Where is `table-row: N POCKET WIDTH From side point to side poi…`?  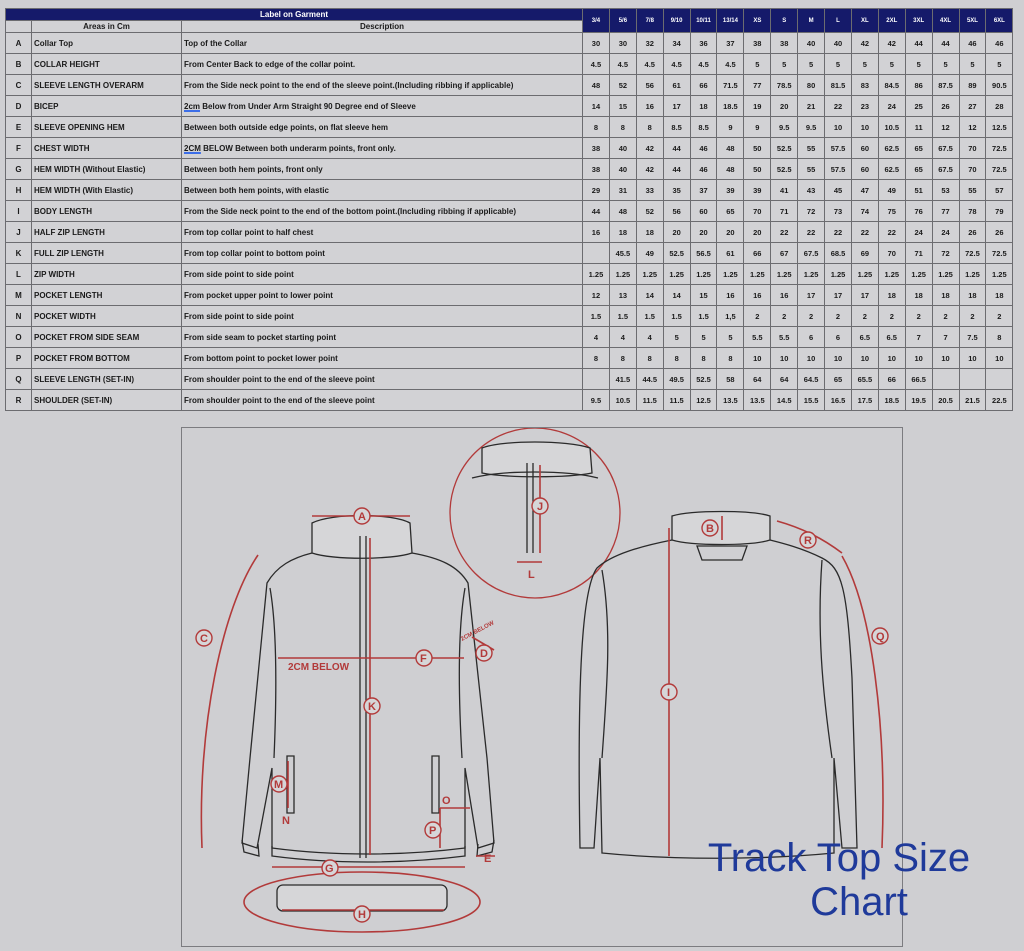 table-row: N POCKET WIDTH From side point to side poi… is located at coordinates (509, 316).